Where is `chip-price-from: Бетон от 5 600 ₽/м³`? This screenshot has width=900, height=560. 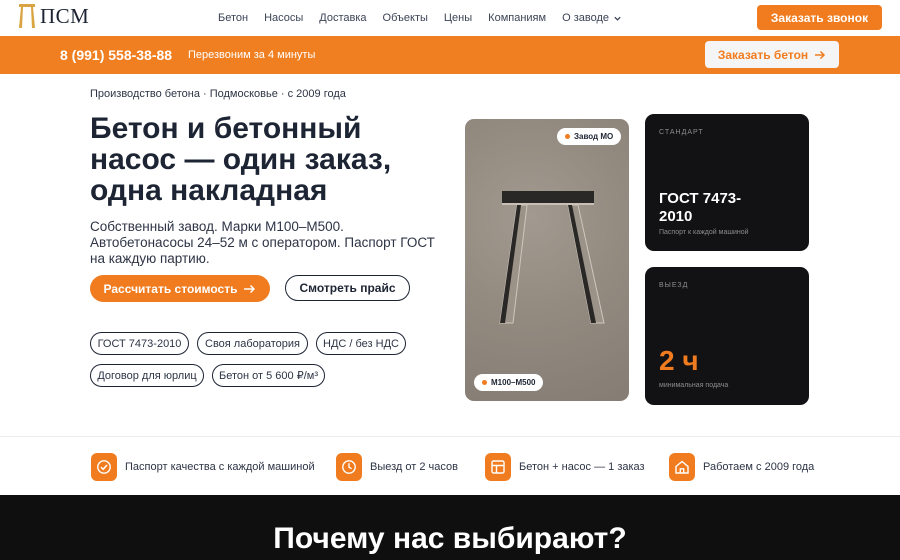
chip-price-from: Бетон от 5 600 ₽/м³ is located at coordinates (268, 375).